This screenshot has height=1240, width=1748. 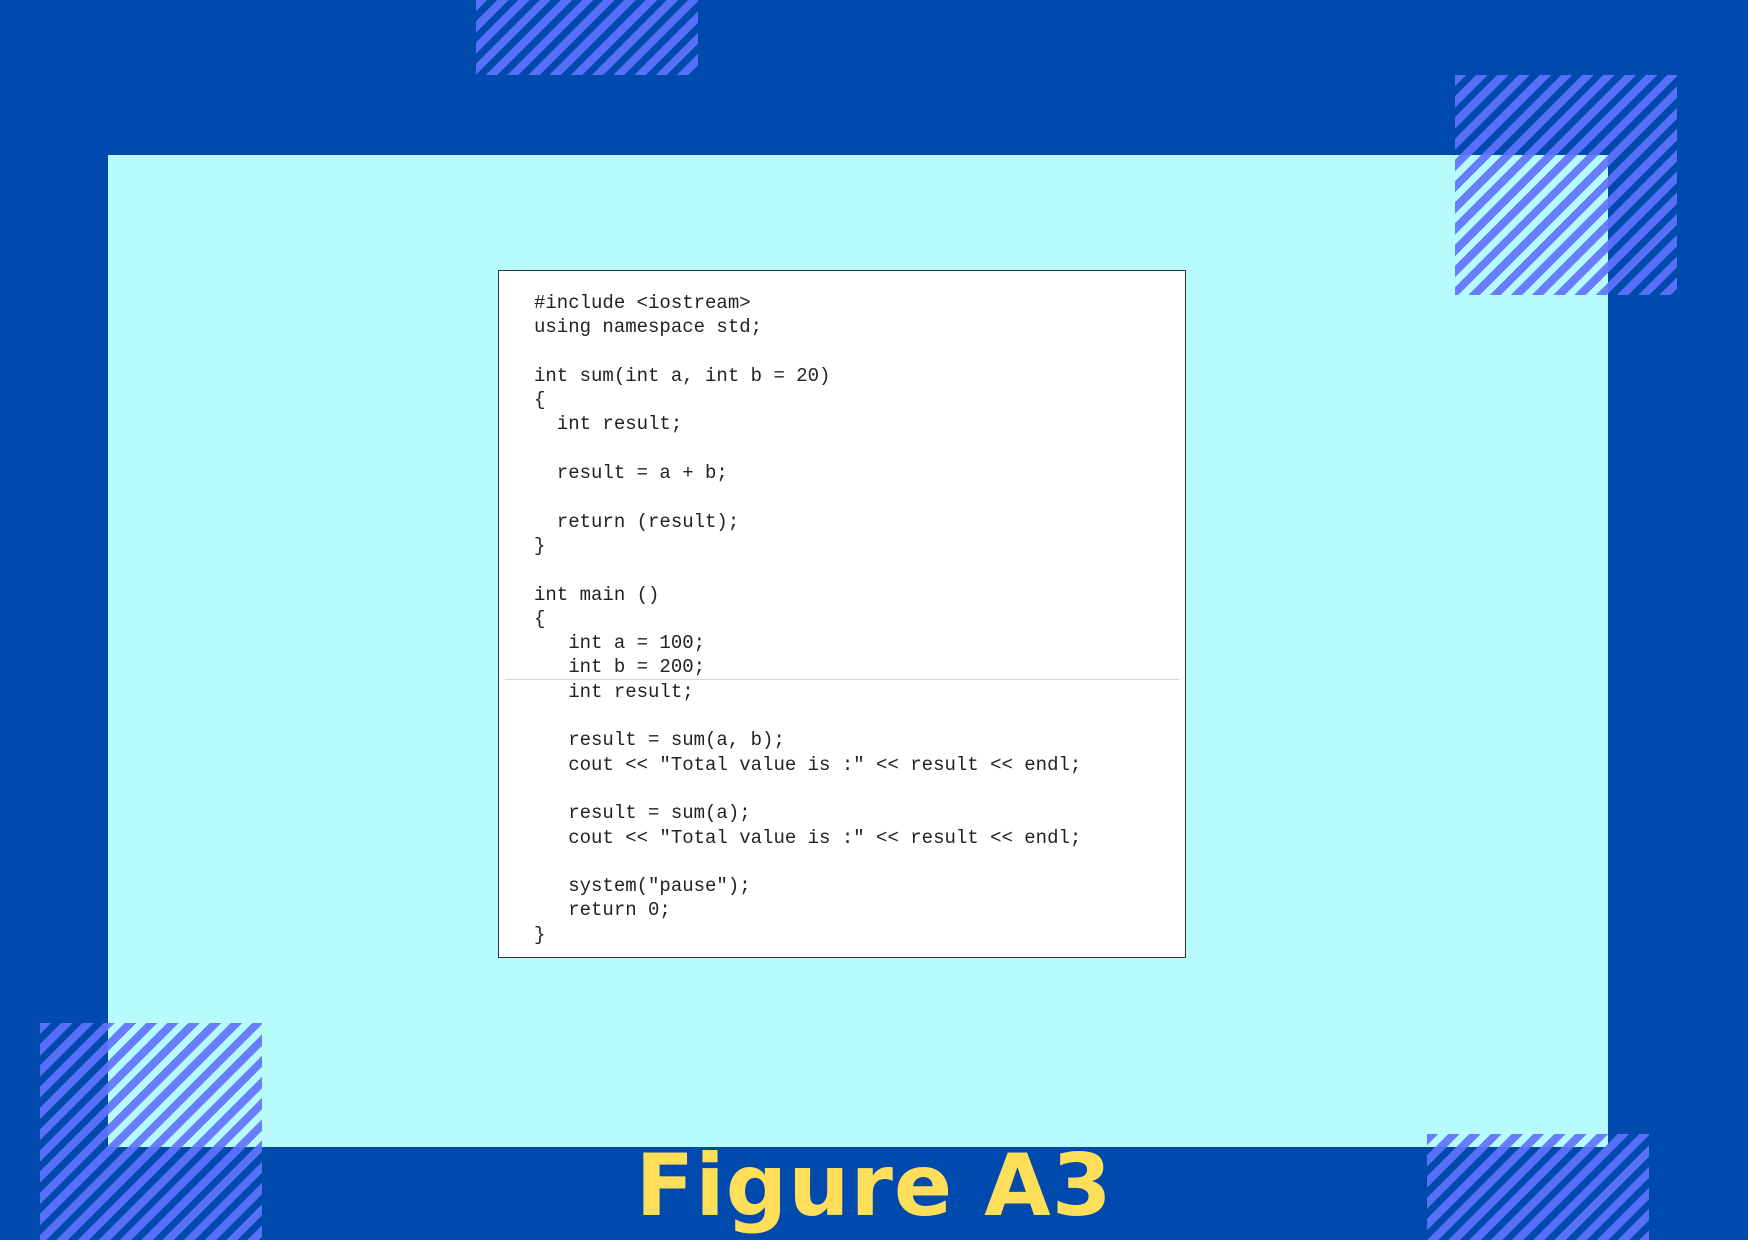 I want to click on code-line: return (result);, so click(x=637, y=521).